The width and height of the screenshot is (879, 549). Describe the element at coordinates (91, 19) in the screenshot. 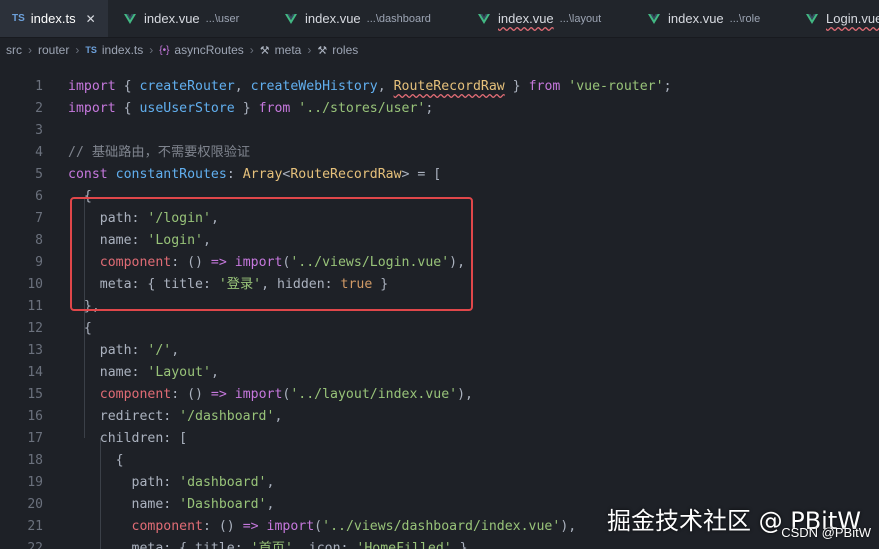

I see `close-icon: ✕` at that location.